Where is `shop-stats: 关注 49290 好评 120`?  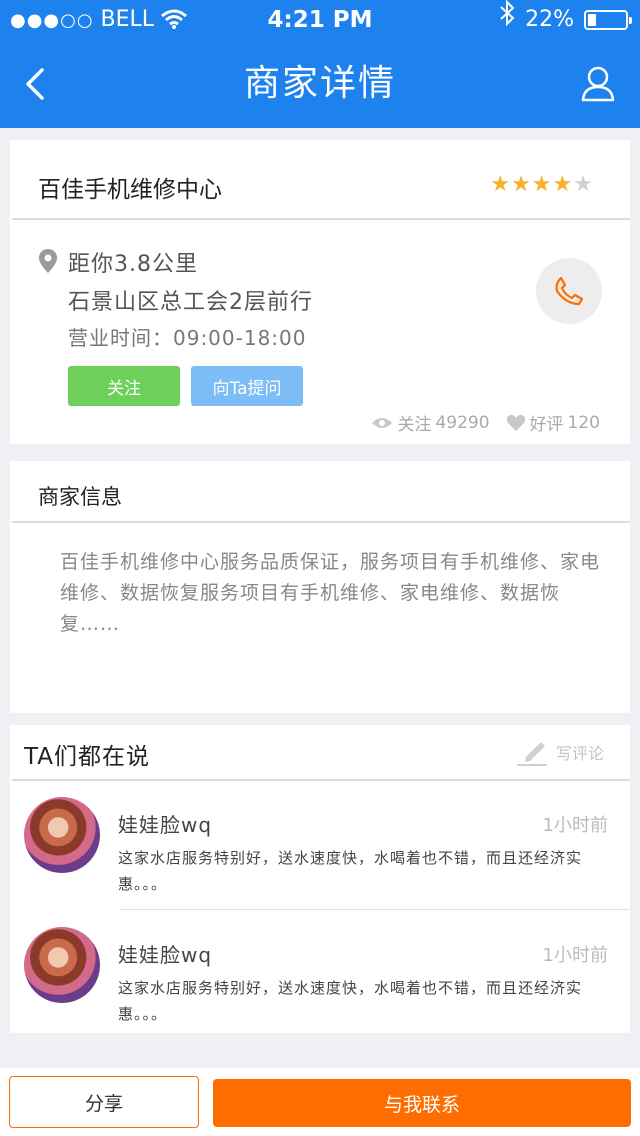
shop-stats: 关注 49290 好评 120 is located at coordinates (485, 422).